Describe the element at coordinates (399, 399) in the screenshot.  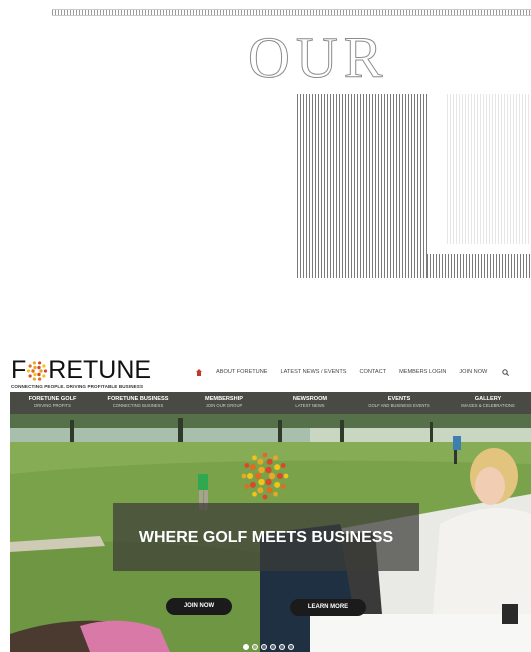
I see `category-title: EVENTS` at that location.